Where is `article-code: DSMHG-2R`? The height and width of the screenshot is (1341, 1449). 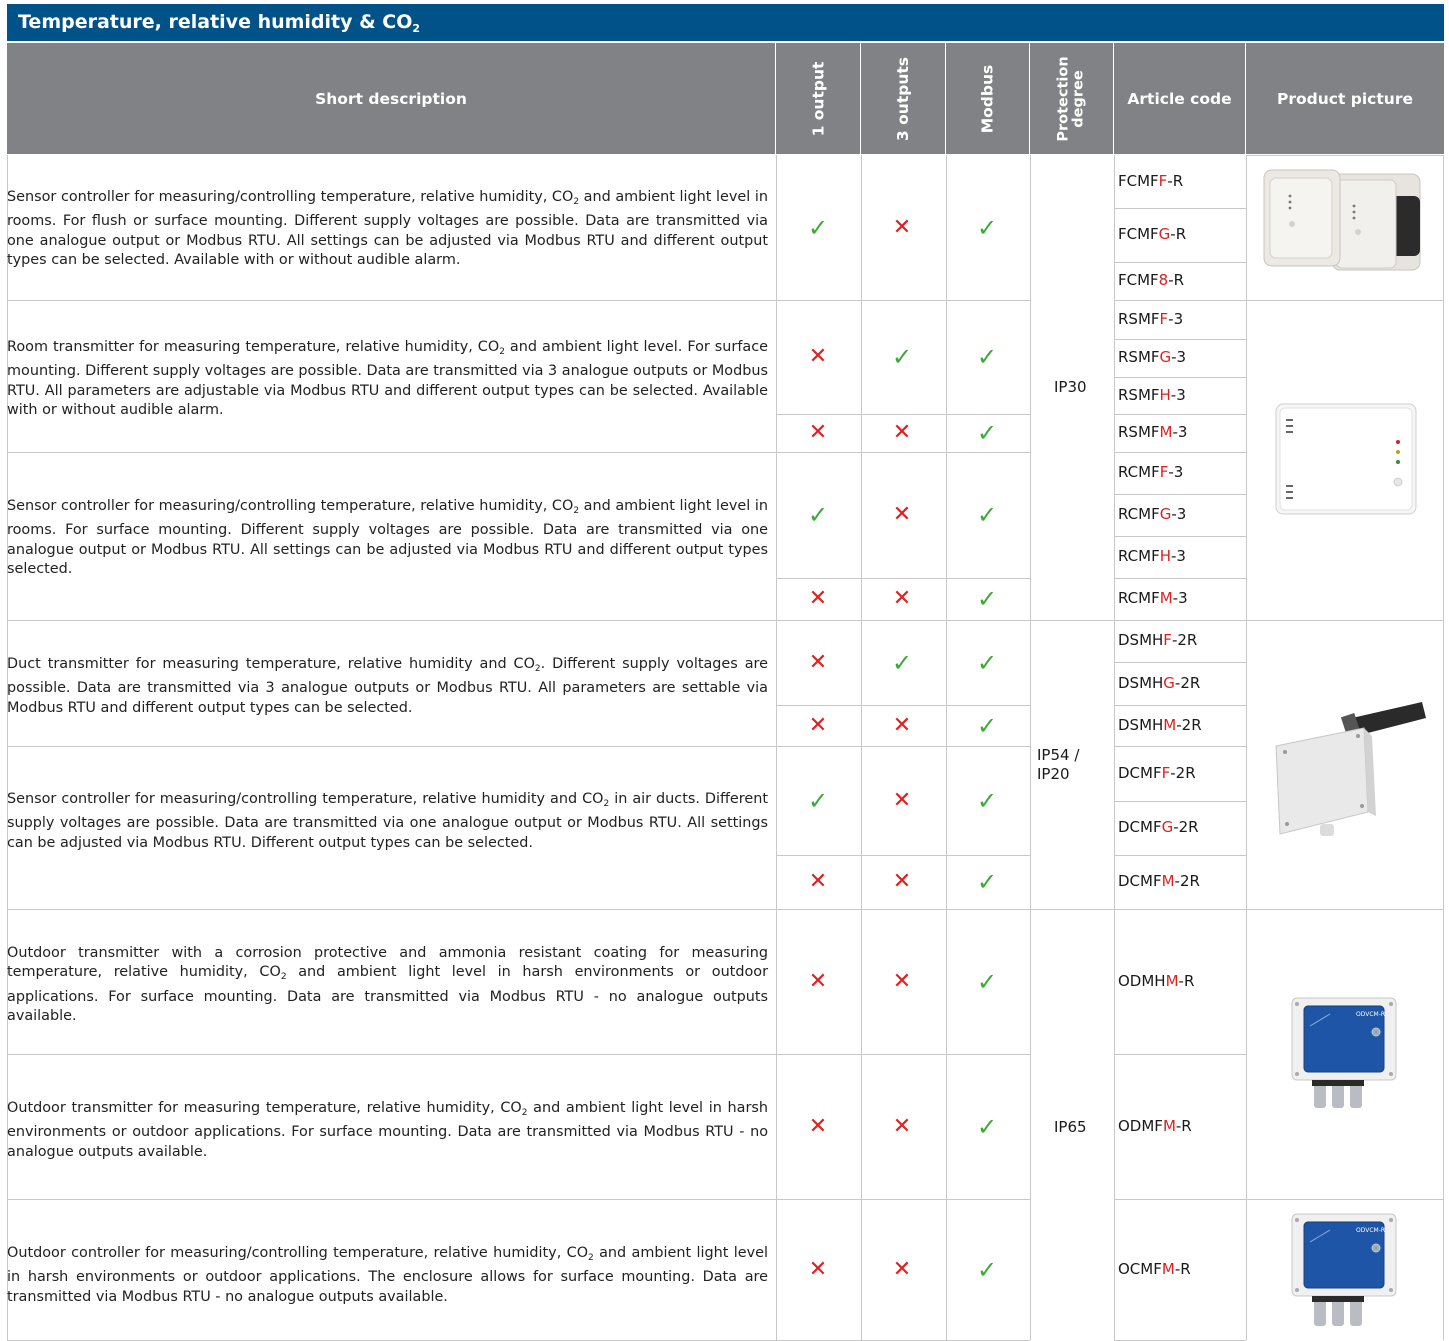 article-code: DSMHG-2R is located at coordinates (1159, 682).